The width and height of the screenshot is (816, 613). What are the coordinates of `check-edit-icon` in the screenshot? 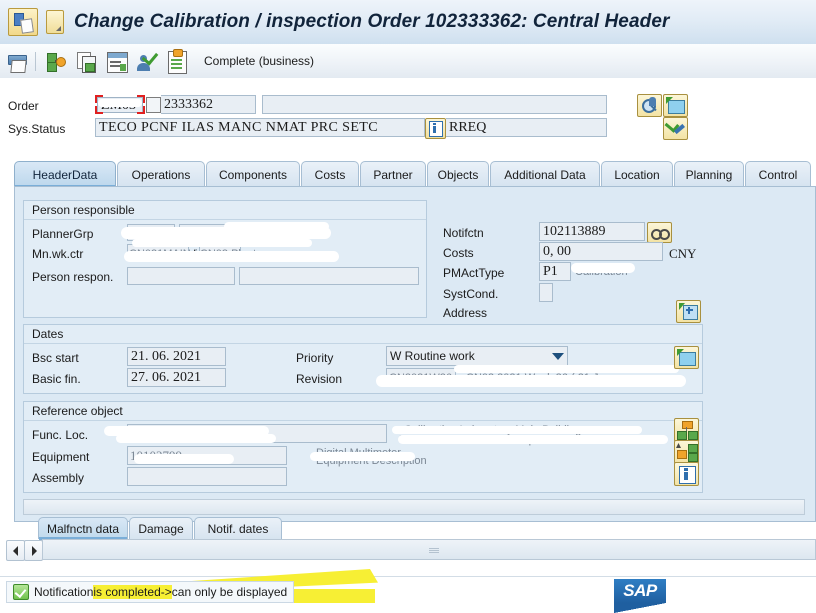 It's located at (675, 128).